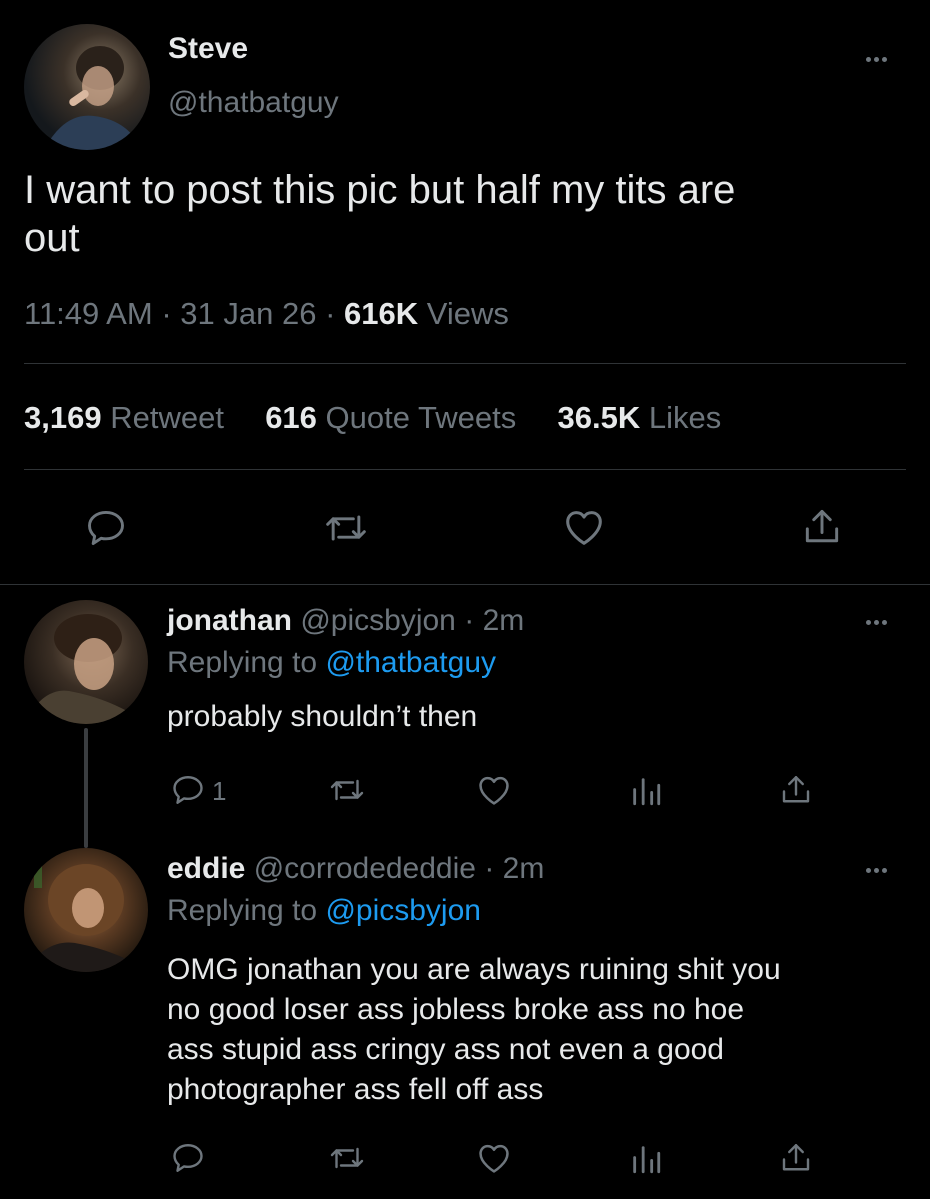 The height and width of the screenshot is (1199, 930). I want to click on quotes-stat: 616 Quote Tweets, so click(395, 417).